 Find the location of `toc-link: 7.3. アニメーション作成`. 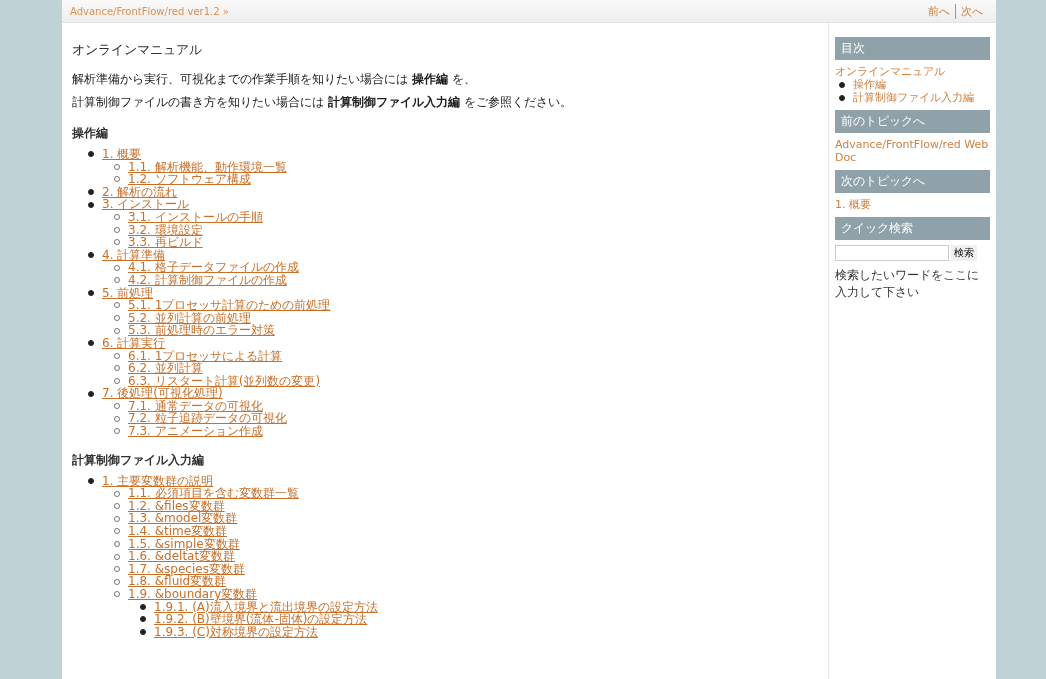

toc-link: 7.3. アニメーション作成 is located at coordinates (195, 431).